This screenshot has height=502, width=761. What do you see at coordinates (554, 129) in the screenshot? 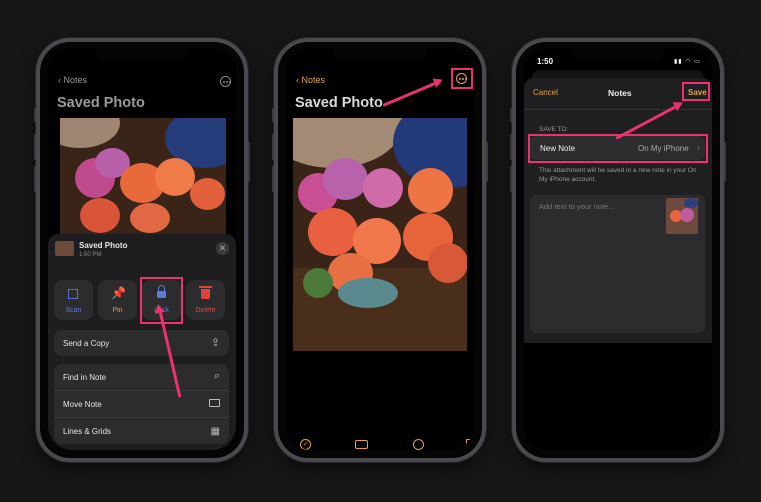
I see `save-to-label: SAVE TO:` at bounding box center [554, 129].